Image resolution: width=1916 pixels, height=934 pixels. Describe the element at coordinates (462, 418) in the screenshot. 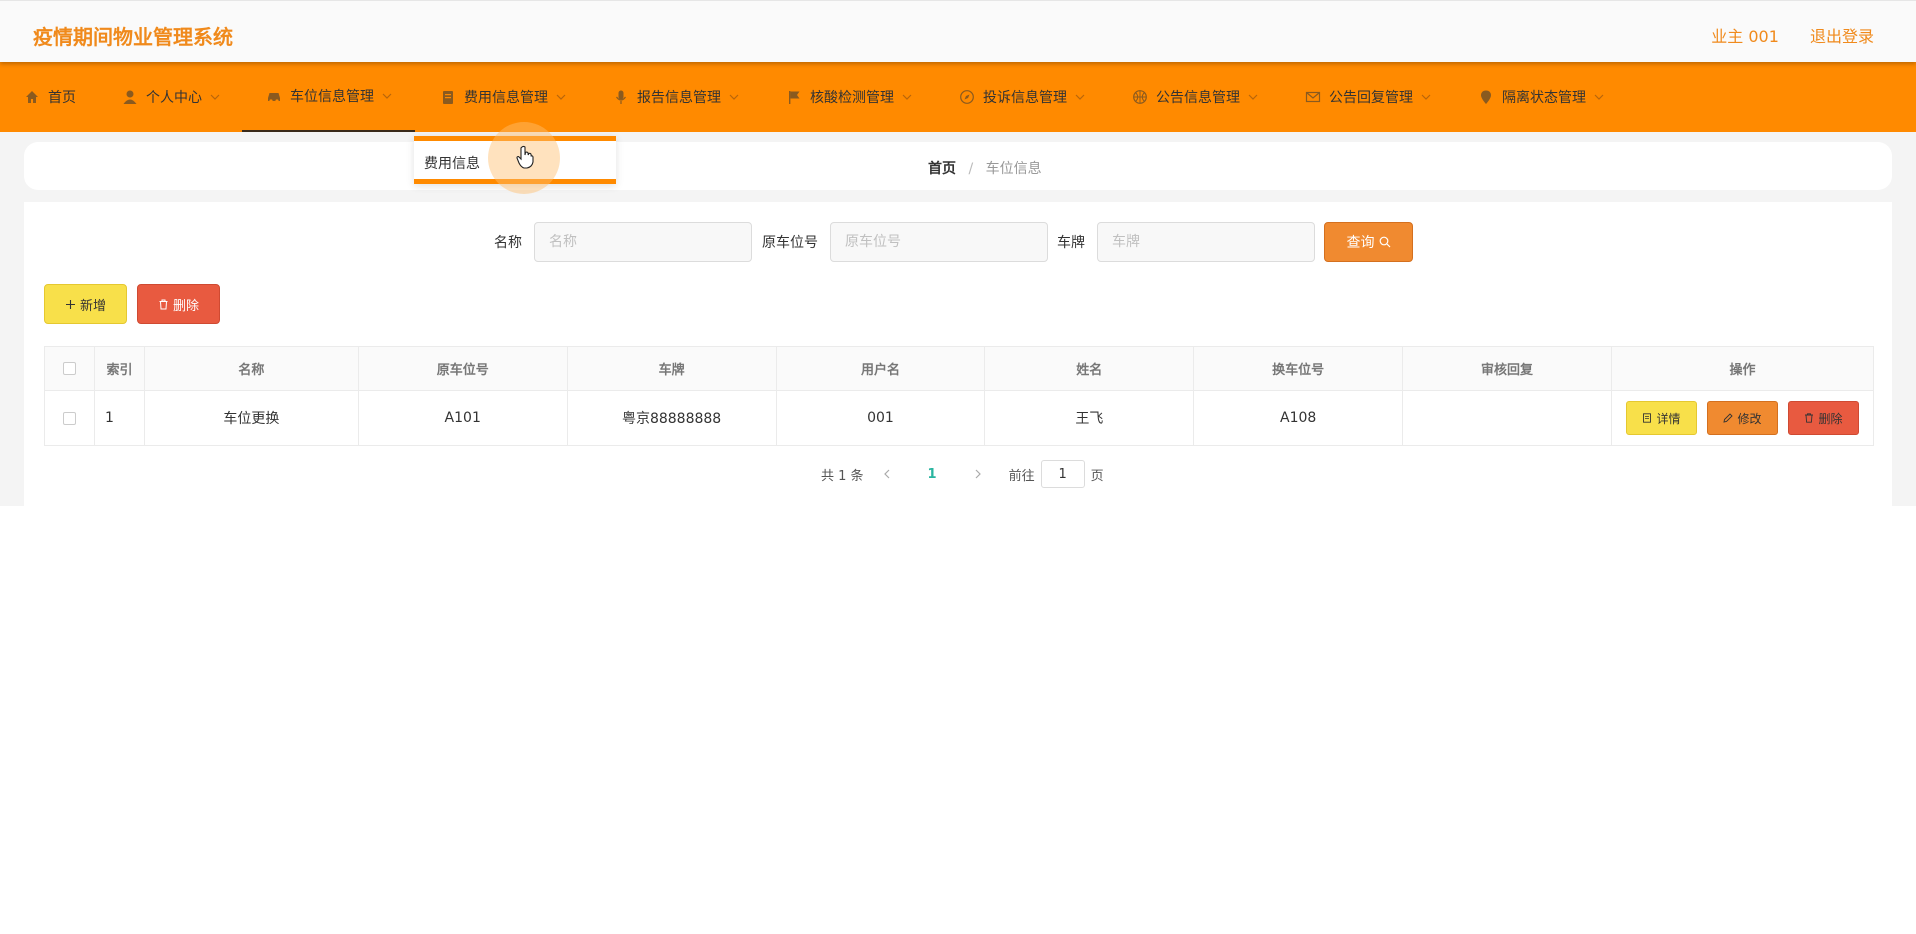

I see `cell-orig-slot: A101` at that location.